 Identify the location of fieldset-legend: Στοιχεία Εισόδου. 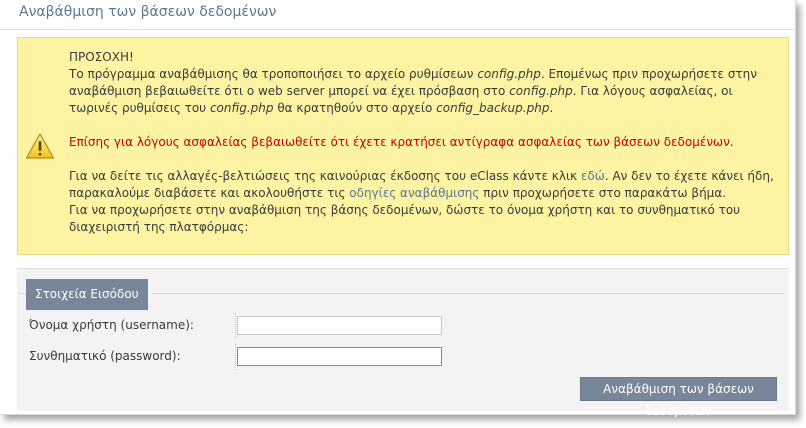
(87, 294).